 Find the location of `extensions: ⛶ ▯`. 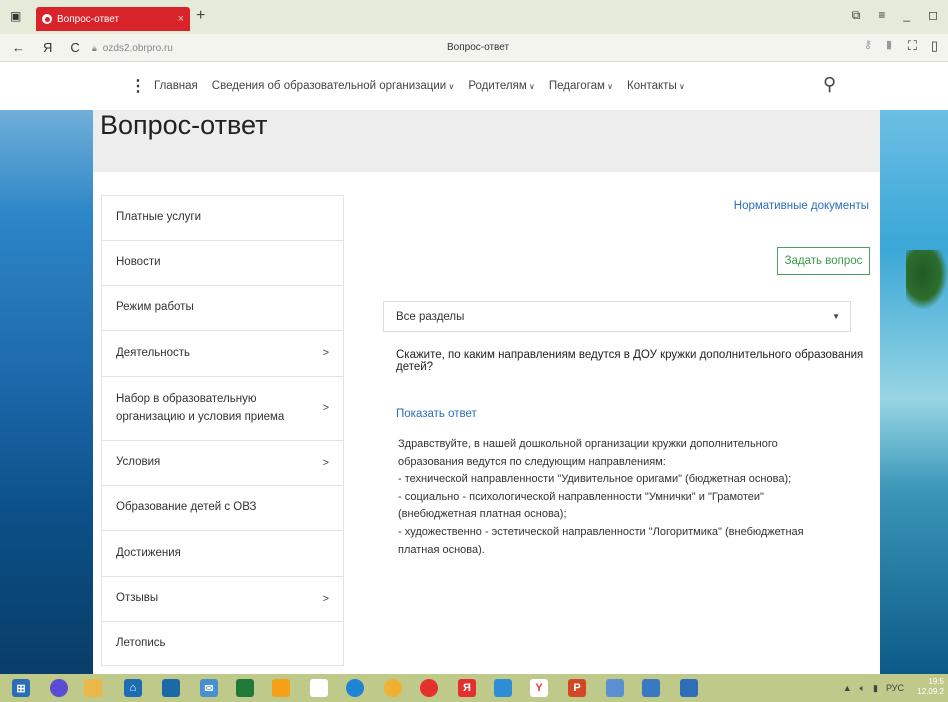

extensions: ⛶ ▯ is located at coordinates (923, 46).